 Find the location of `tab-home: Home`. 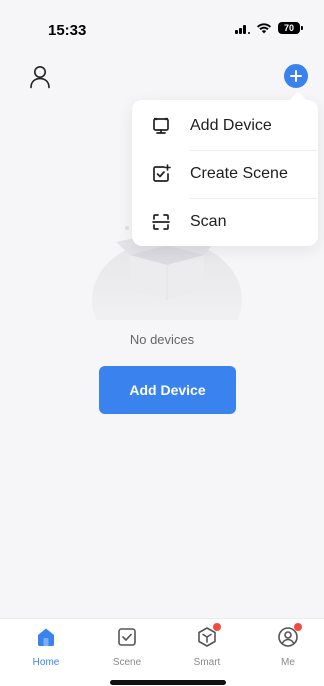

tab-home: Home is located at coordinates (46, 649).